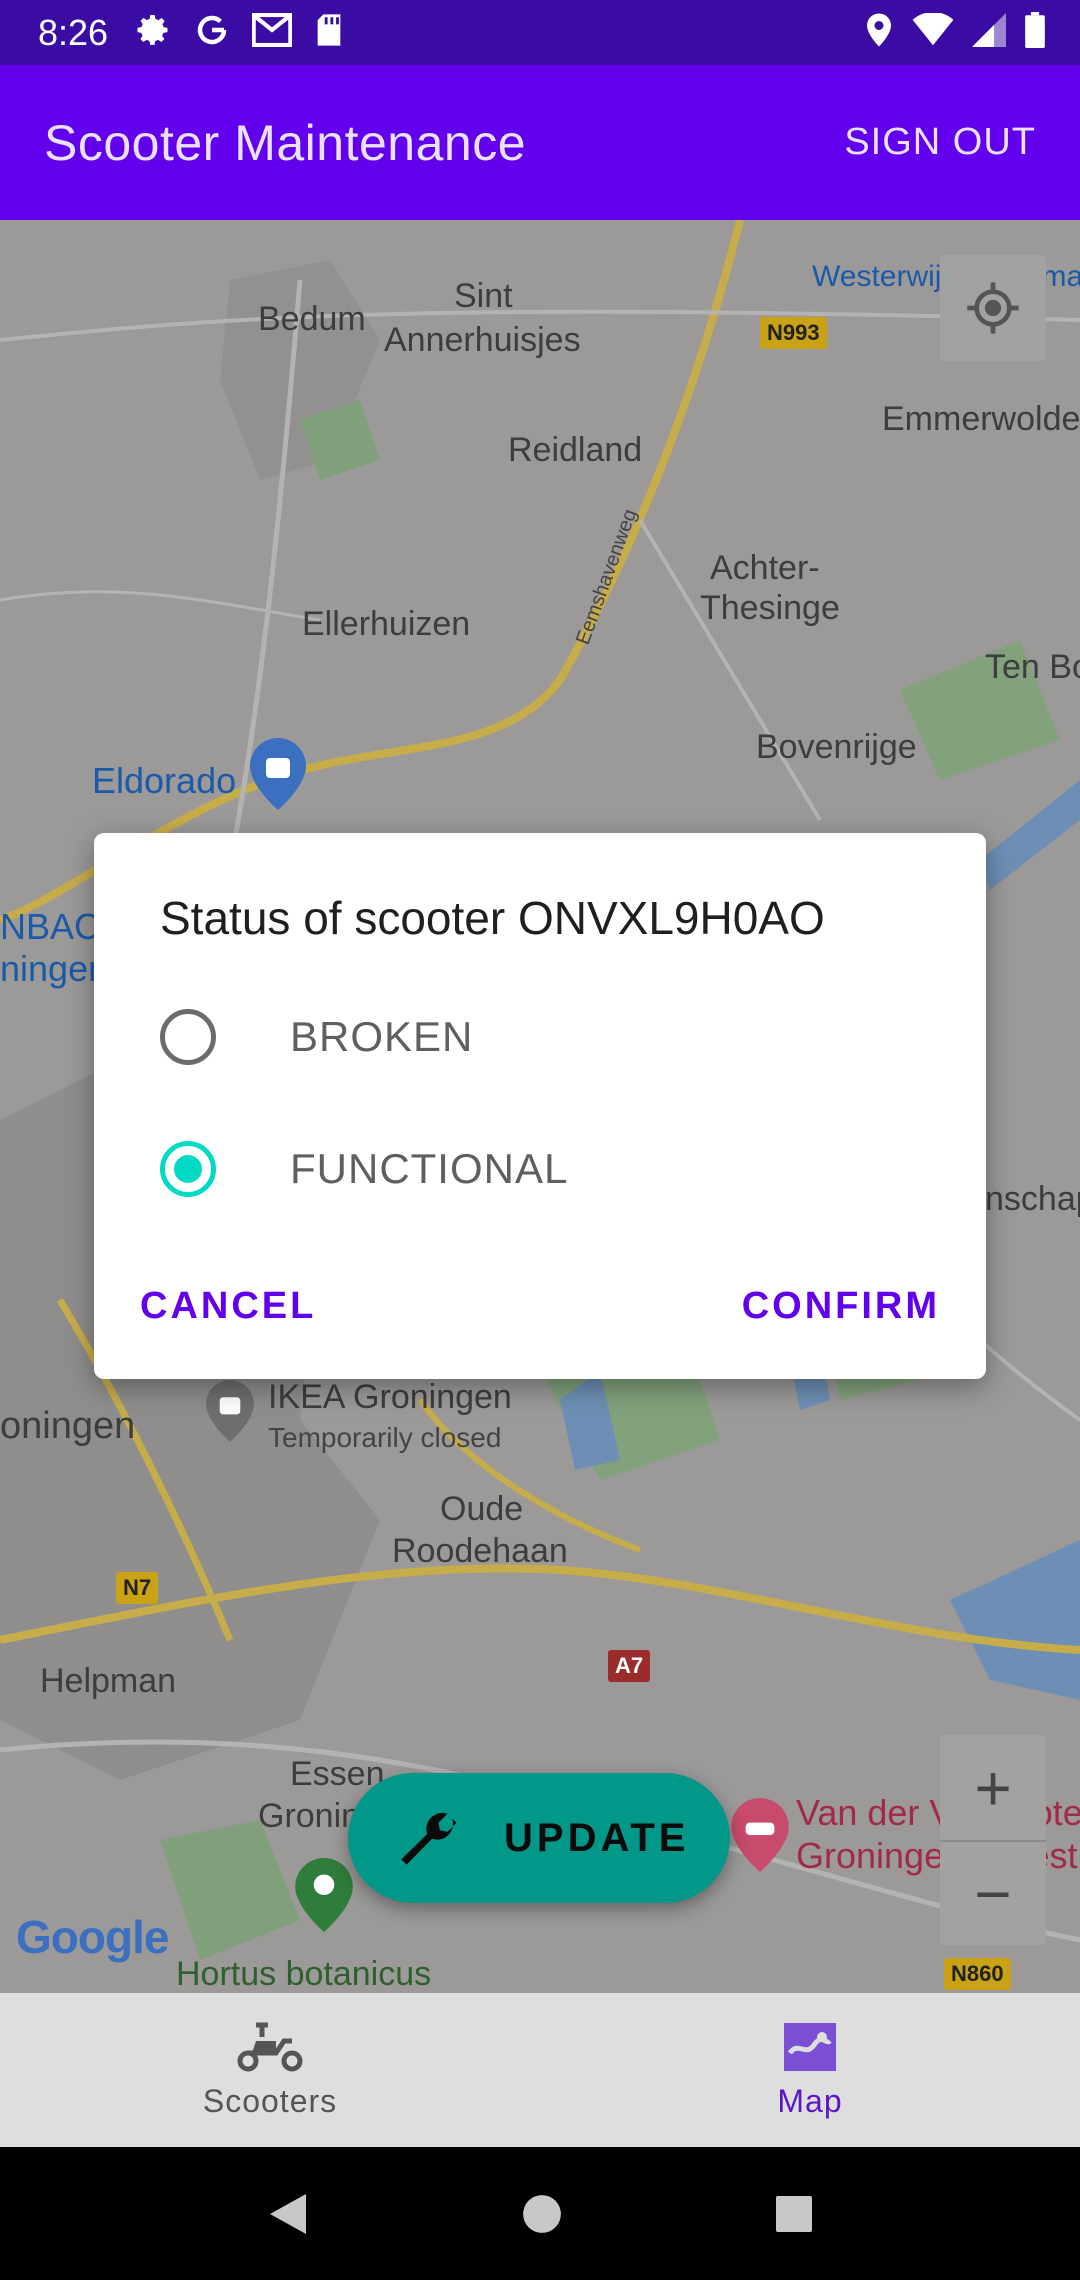  Describe the element at coordinates (933, 32) in the screenshot. I see `wifi-icon` at that location.